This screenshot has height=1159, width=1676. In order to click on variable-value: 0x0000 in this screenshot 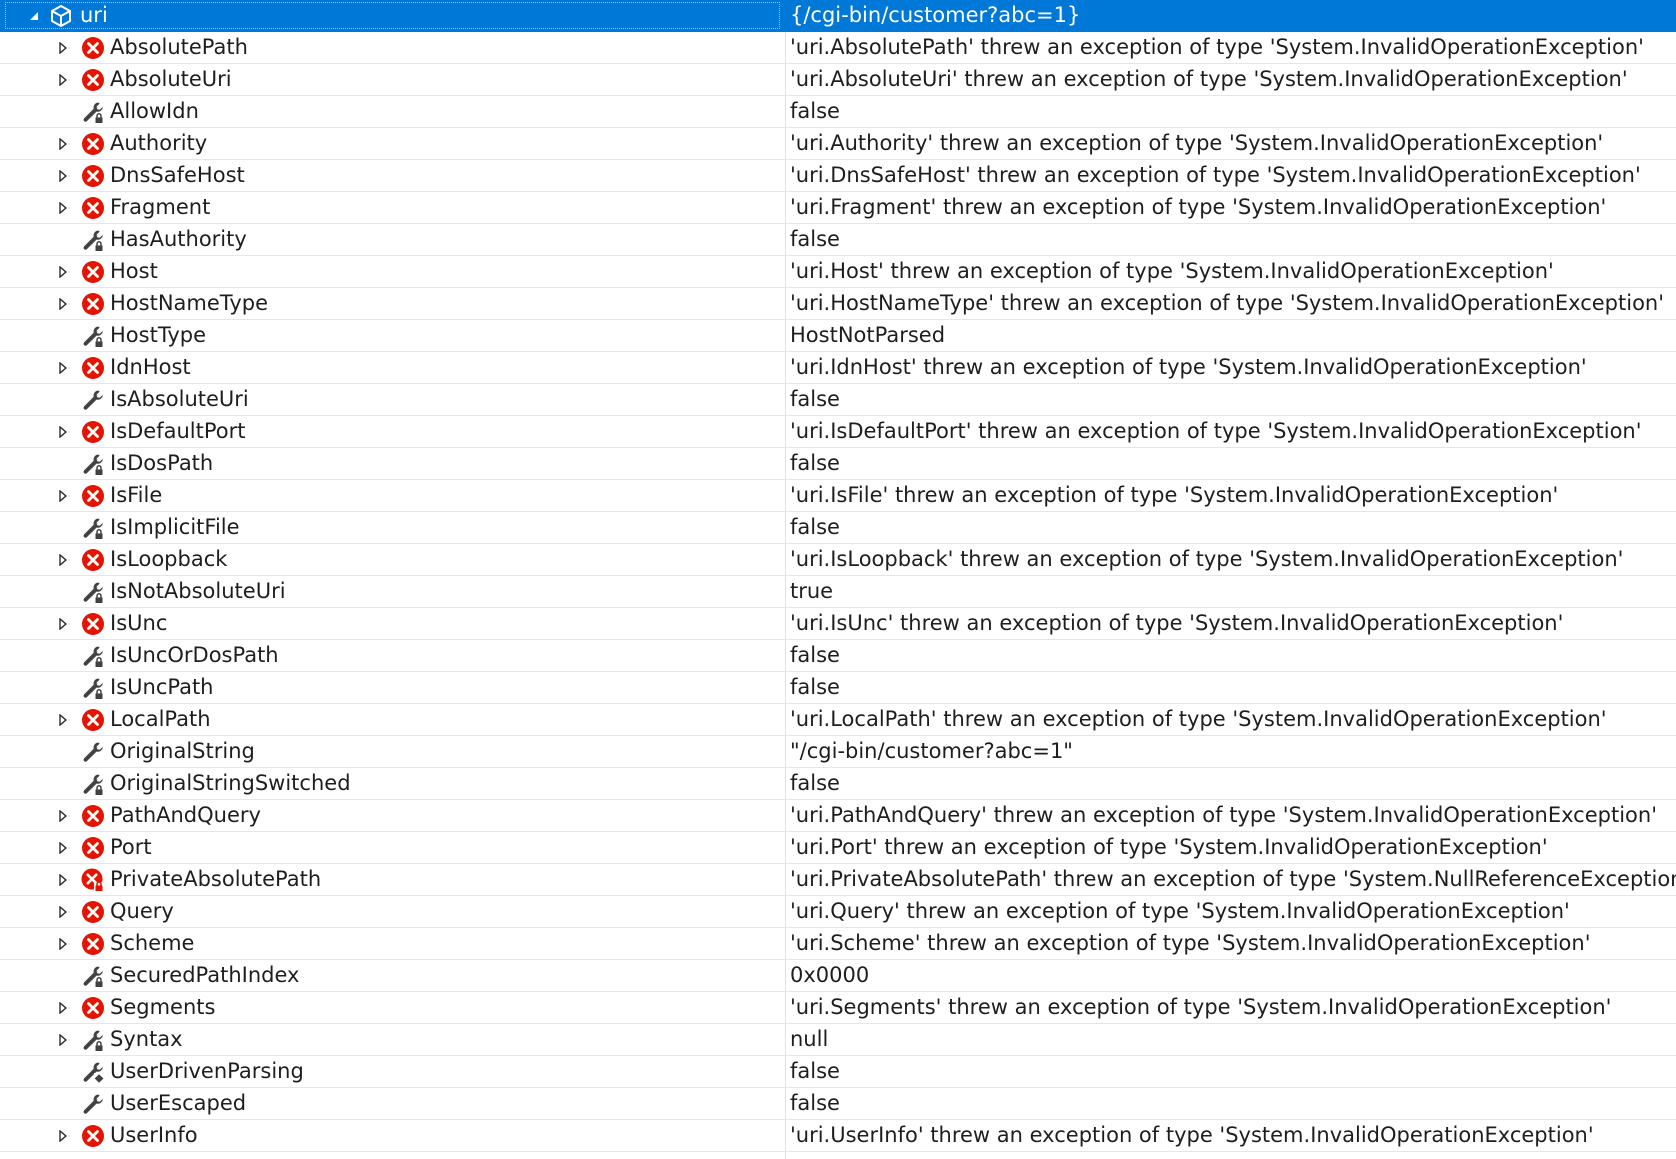, I will do `click(1231, 975)`.